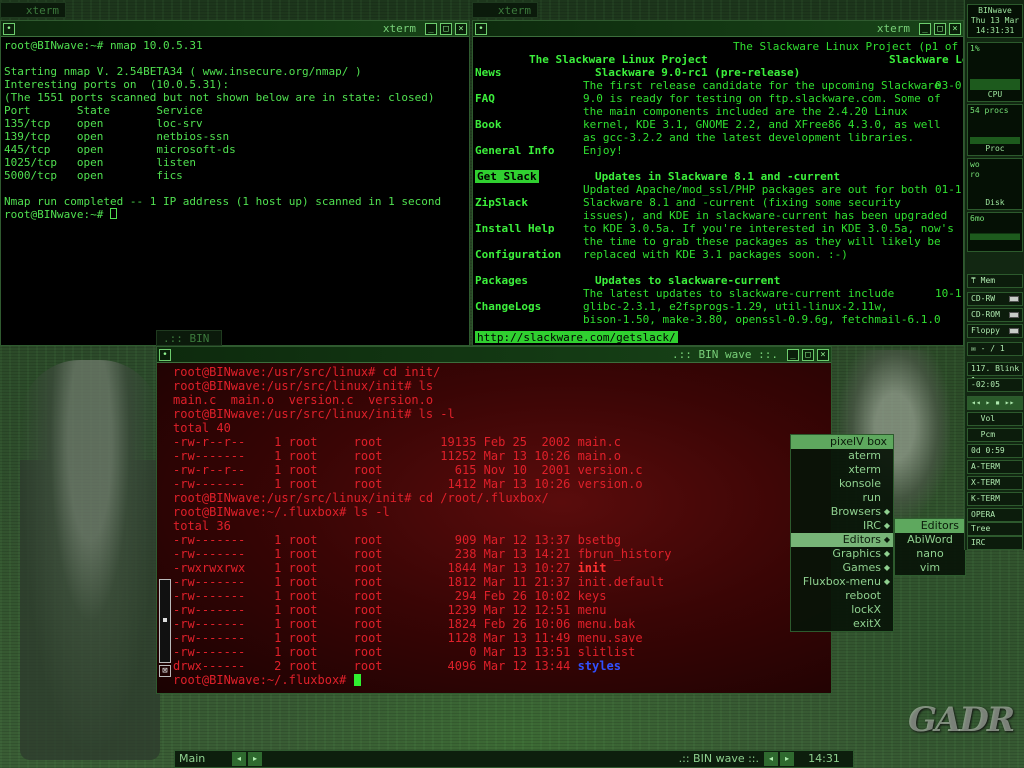 The image size is (1024, 768). I want to click on menu-item-label: Games, so click(861, 567).